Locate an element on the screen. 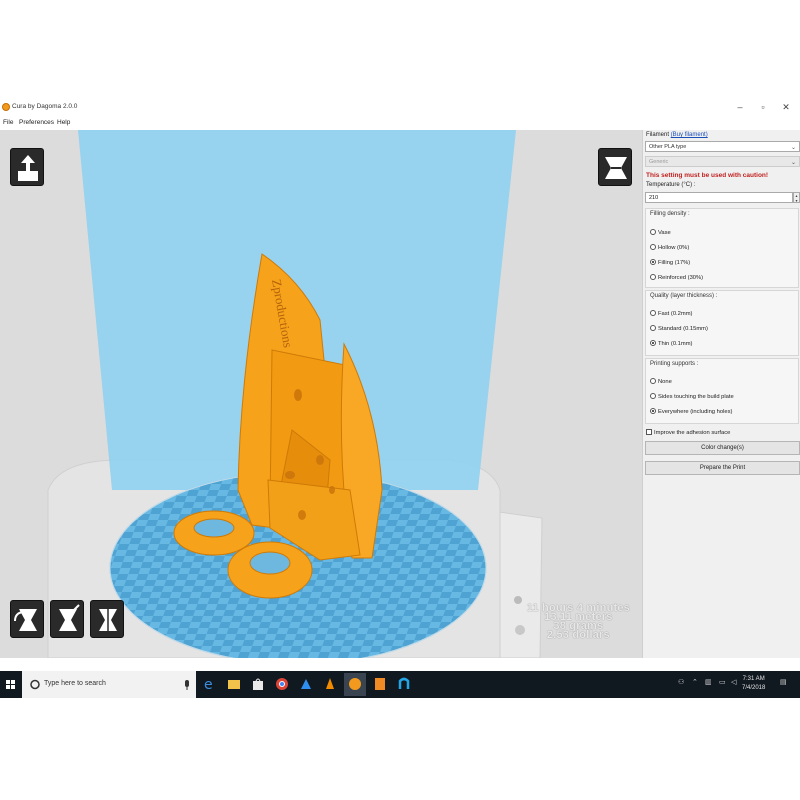 The width and height of the screenshot is (800, 800). rotate-icon is located at coordinates (25, 620).